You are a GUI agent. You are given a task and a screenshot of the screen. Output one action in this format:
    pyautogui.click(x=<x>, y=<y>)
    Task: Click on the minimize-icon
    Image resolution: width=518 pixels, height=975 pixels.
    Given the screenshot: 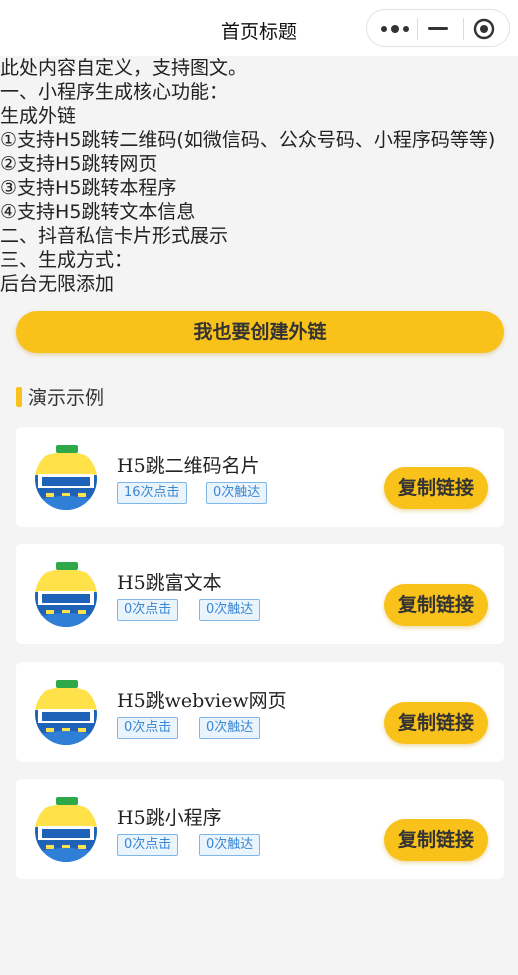 What is the action you would take?
    pyautogui.click(x=438, y=29)
    